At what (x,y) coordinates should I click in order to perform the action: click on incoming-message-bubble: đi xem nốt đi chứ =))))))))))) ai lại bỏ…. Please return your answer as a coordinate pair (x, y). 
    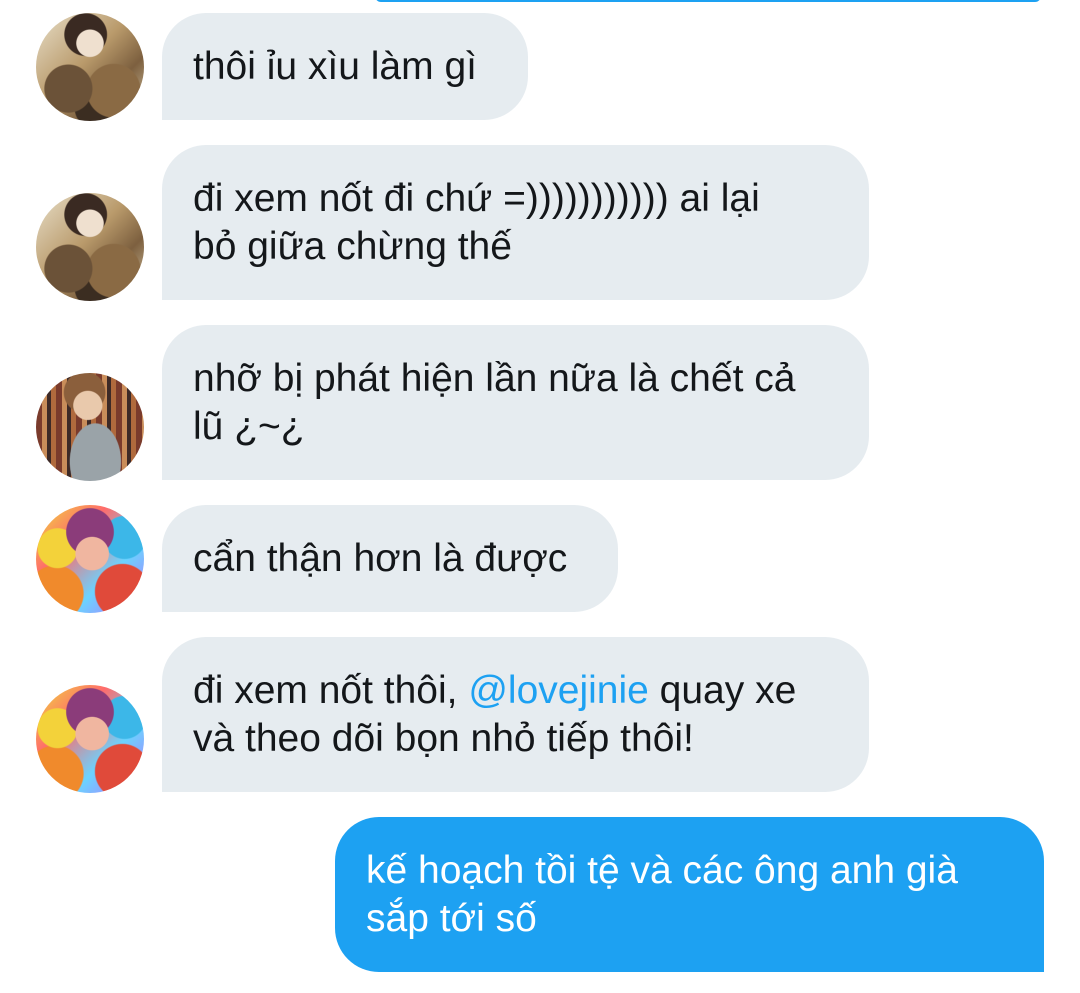
    Looking at the image, I should click on (515, 222).